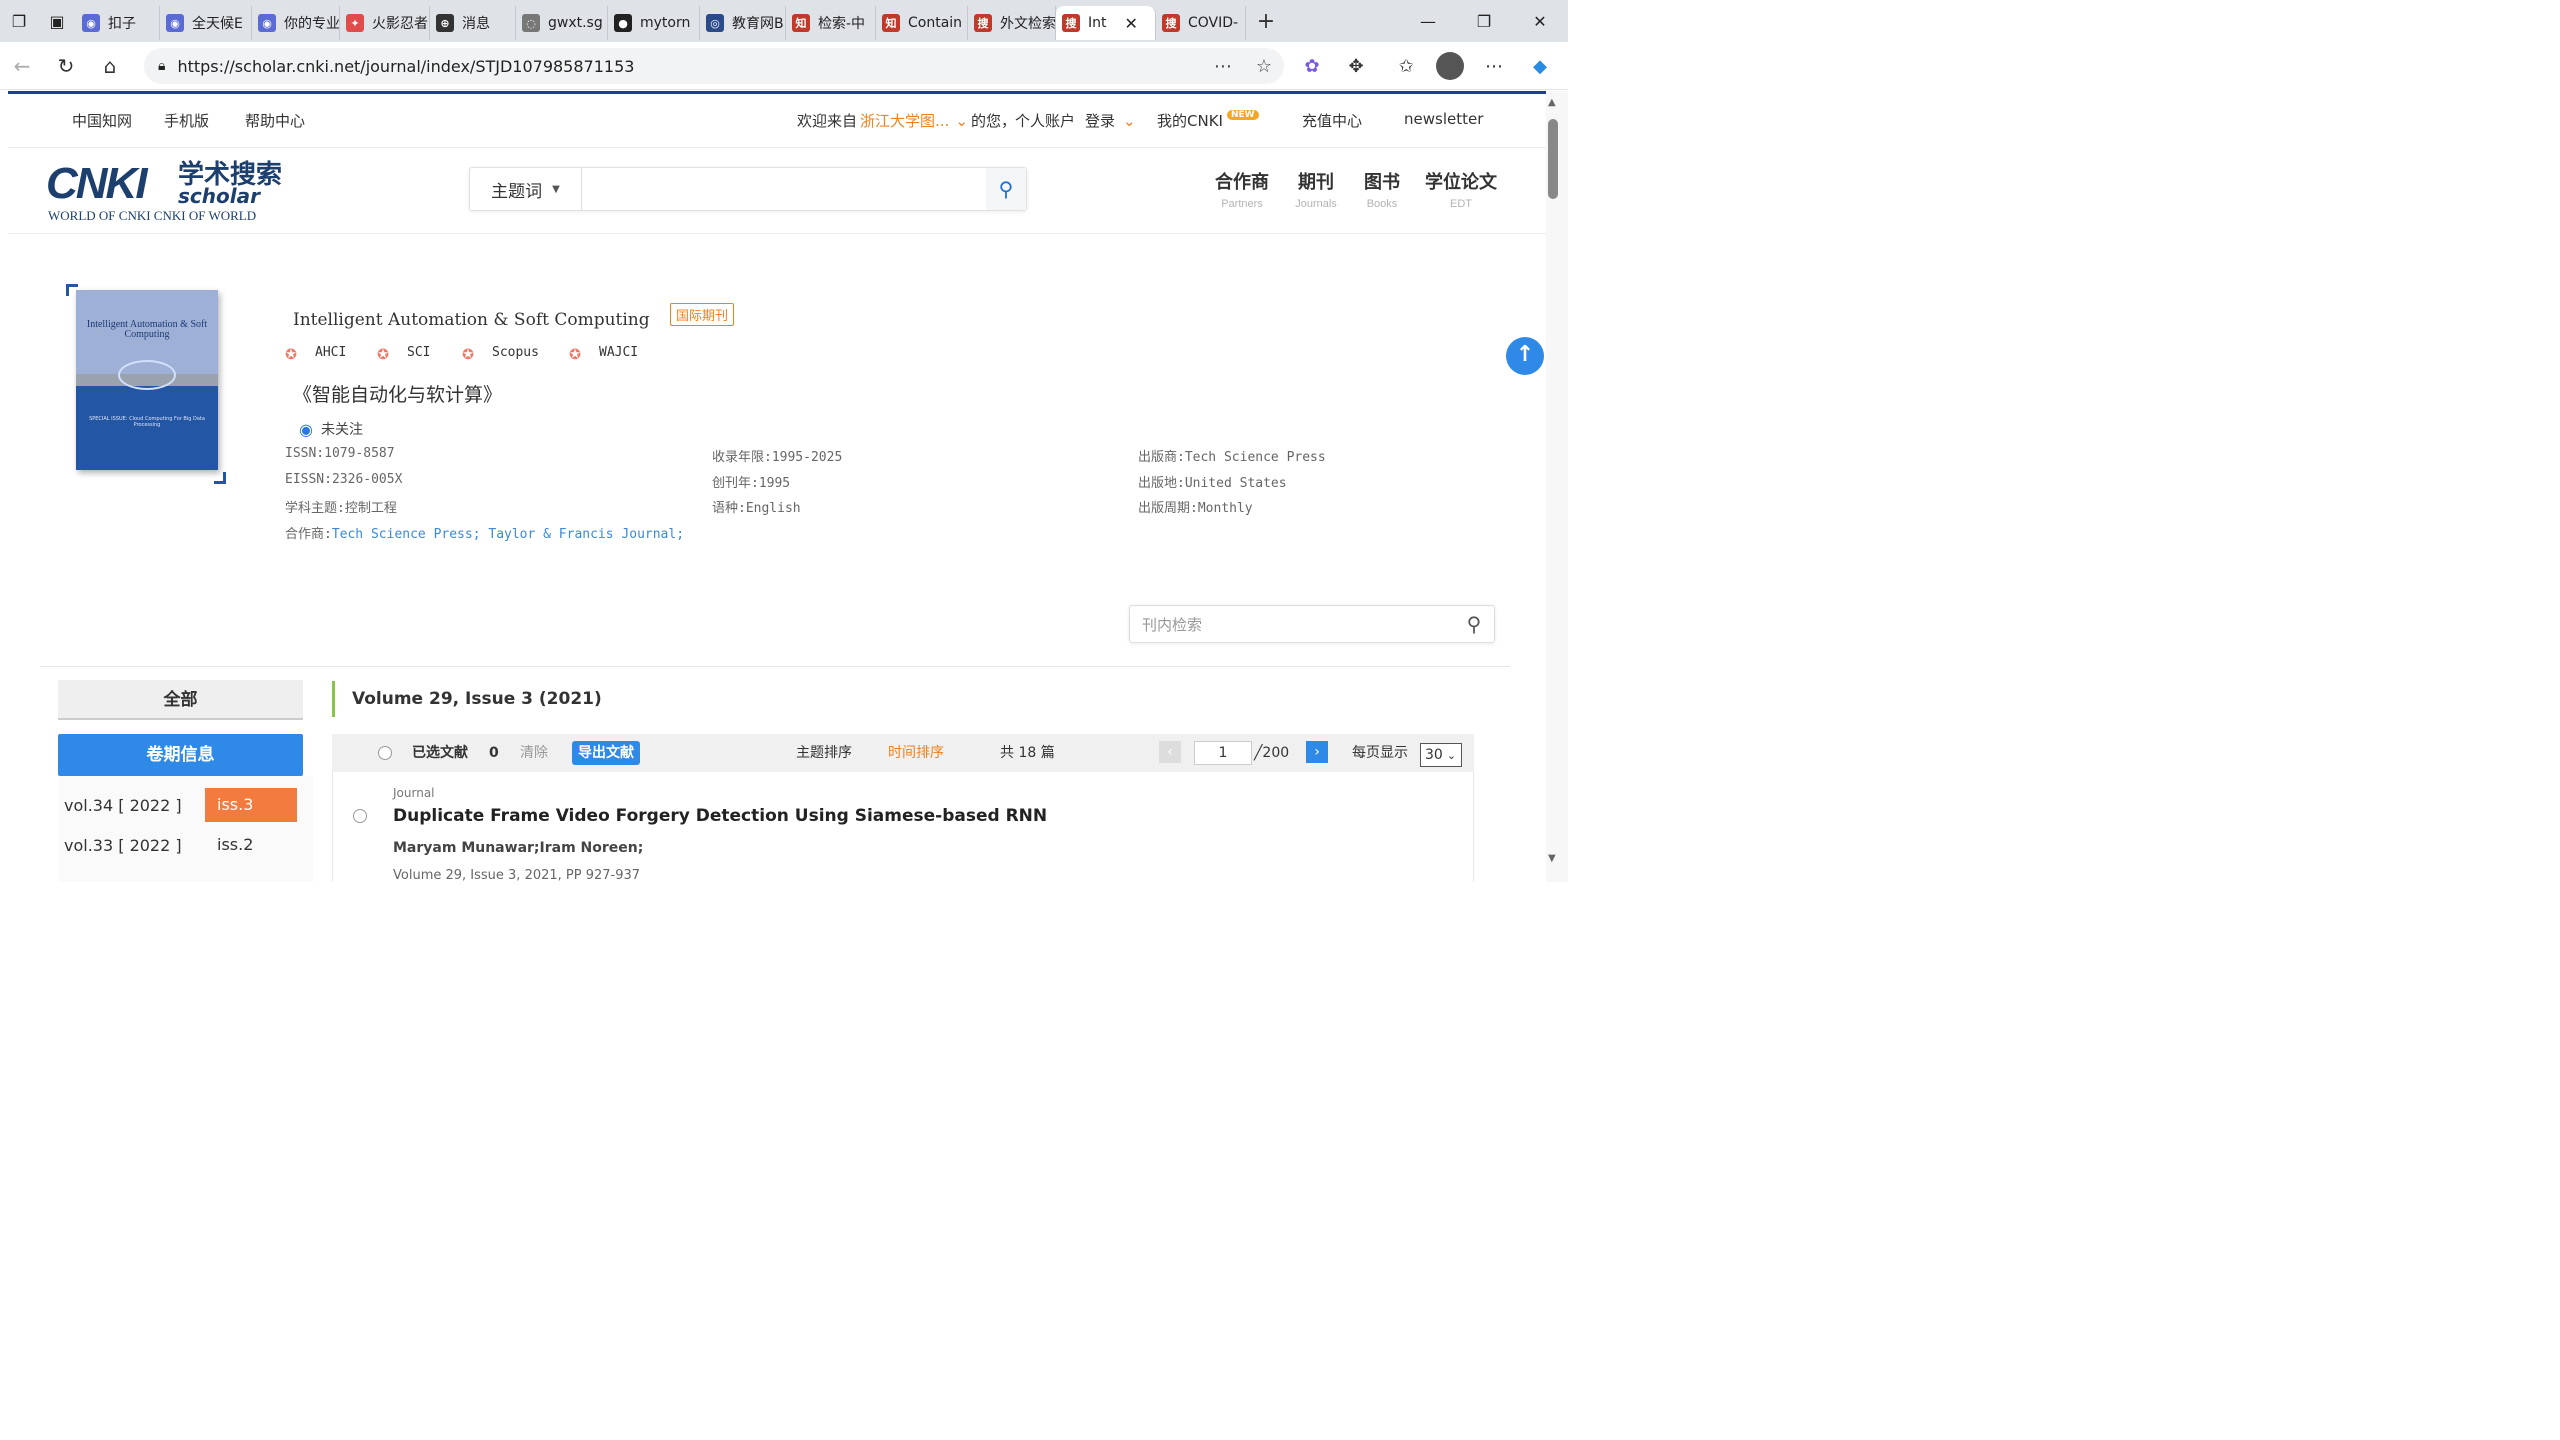 The height and width of the screenshot is (1440, 2560). Describe the element at coordinates (1131, 23) in the screenshot. I see `close-tab-icon: ✕` at that location.